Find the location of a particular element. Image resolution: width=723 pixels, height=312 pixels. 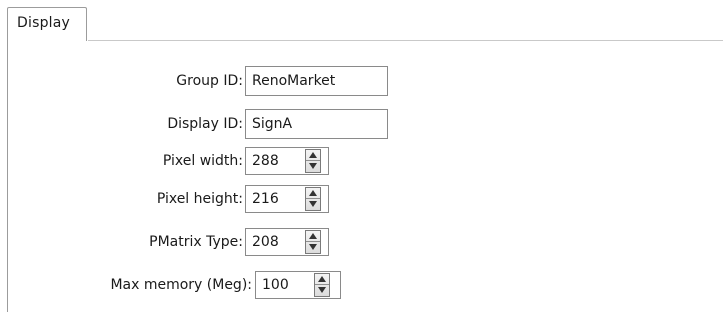

pixel-height-decrement-button is located at coordinates (313, 204).